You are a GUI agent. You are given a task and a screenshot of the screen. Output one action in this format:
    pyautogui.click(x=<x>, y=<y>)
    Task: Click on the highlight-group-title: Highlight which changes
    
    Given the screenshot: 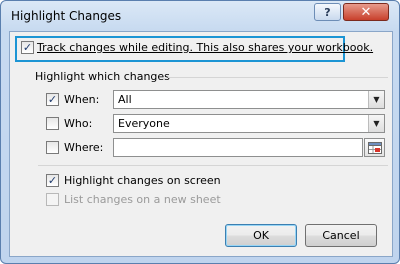 What is the action you would take?
    pyautogui.click(x=102, y=76)
    